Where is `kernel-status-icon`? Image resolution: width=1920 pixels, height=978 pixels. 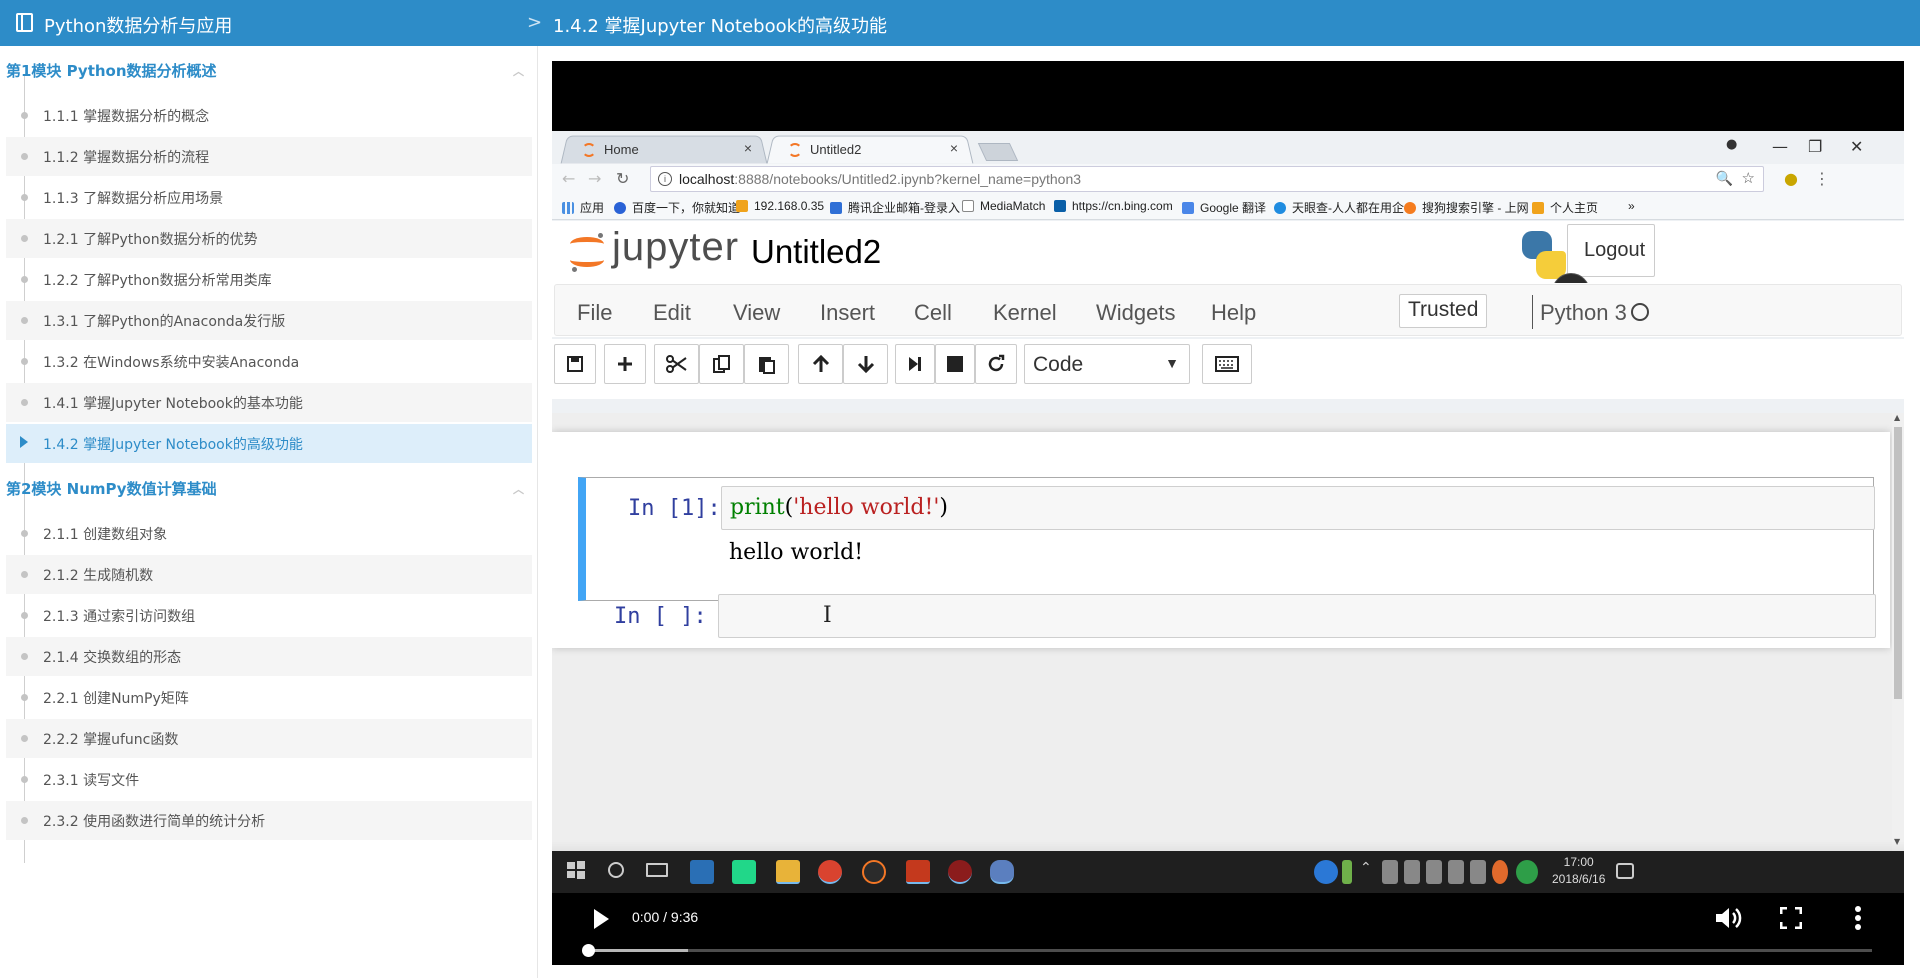
kernel-status-icon is located at coordinates (1640, 312).